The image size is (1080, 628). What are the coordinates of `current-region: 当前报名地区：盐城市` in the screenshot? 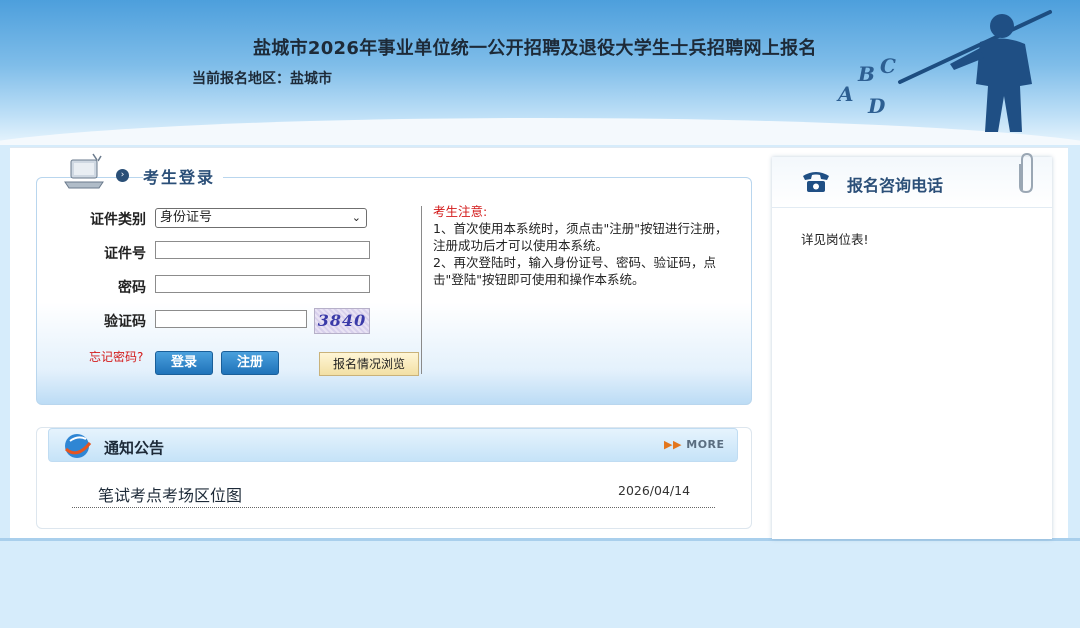 It's located at (262, 79).